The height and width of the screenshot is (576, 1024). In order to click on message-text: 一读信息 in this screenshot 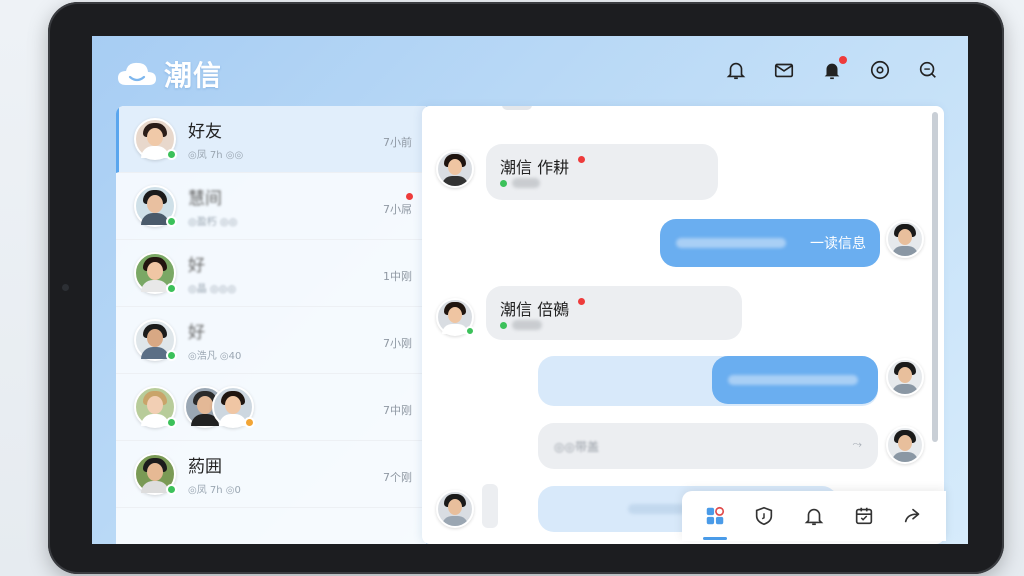, I will do `click(838, 244)`.